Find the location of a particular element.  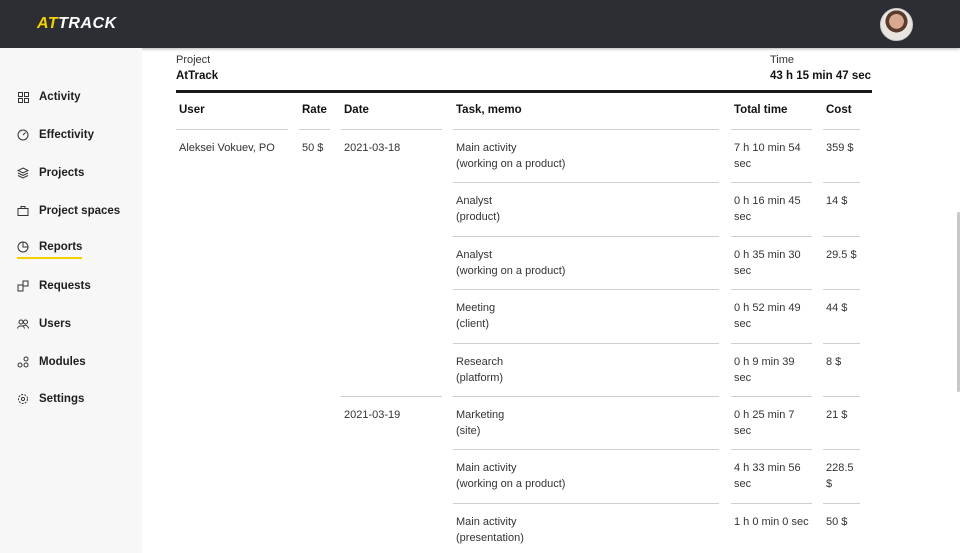

user-avatar is located at coordinates (896, 24).